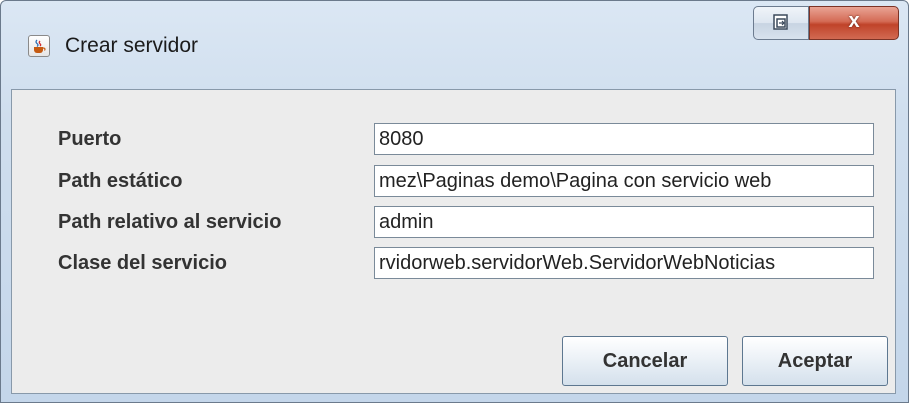 Image resolution: width=909 pixels, height=403 pixels. I want to click on port-label: Puerto, so click(90, 139).